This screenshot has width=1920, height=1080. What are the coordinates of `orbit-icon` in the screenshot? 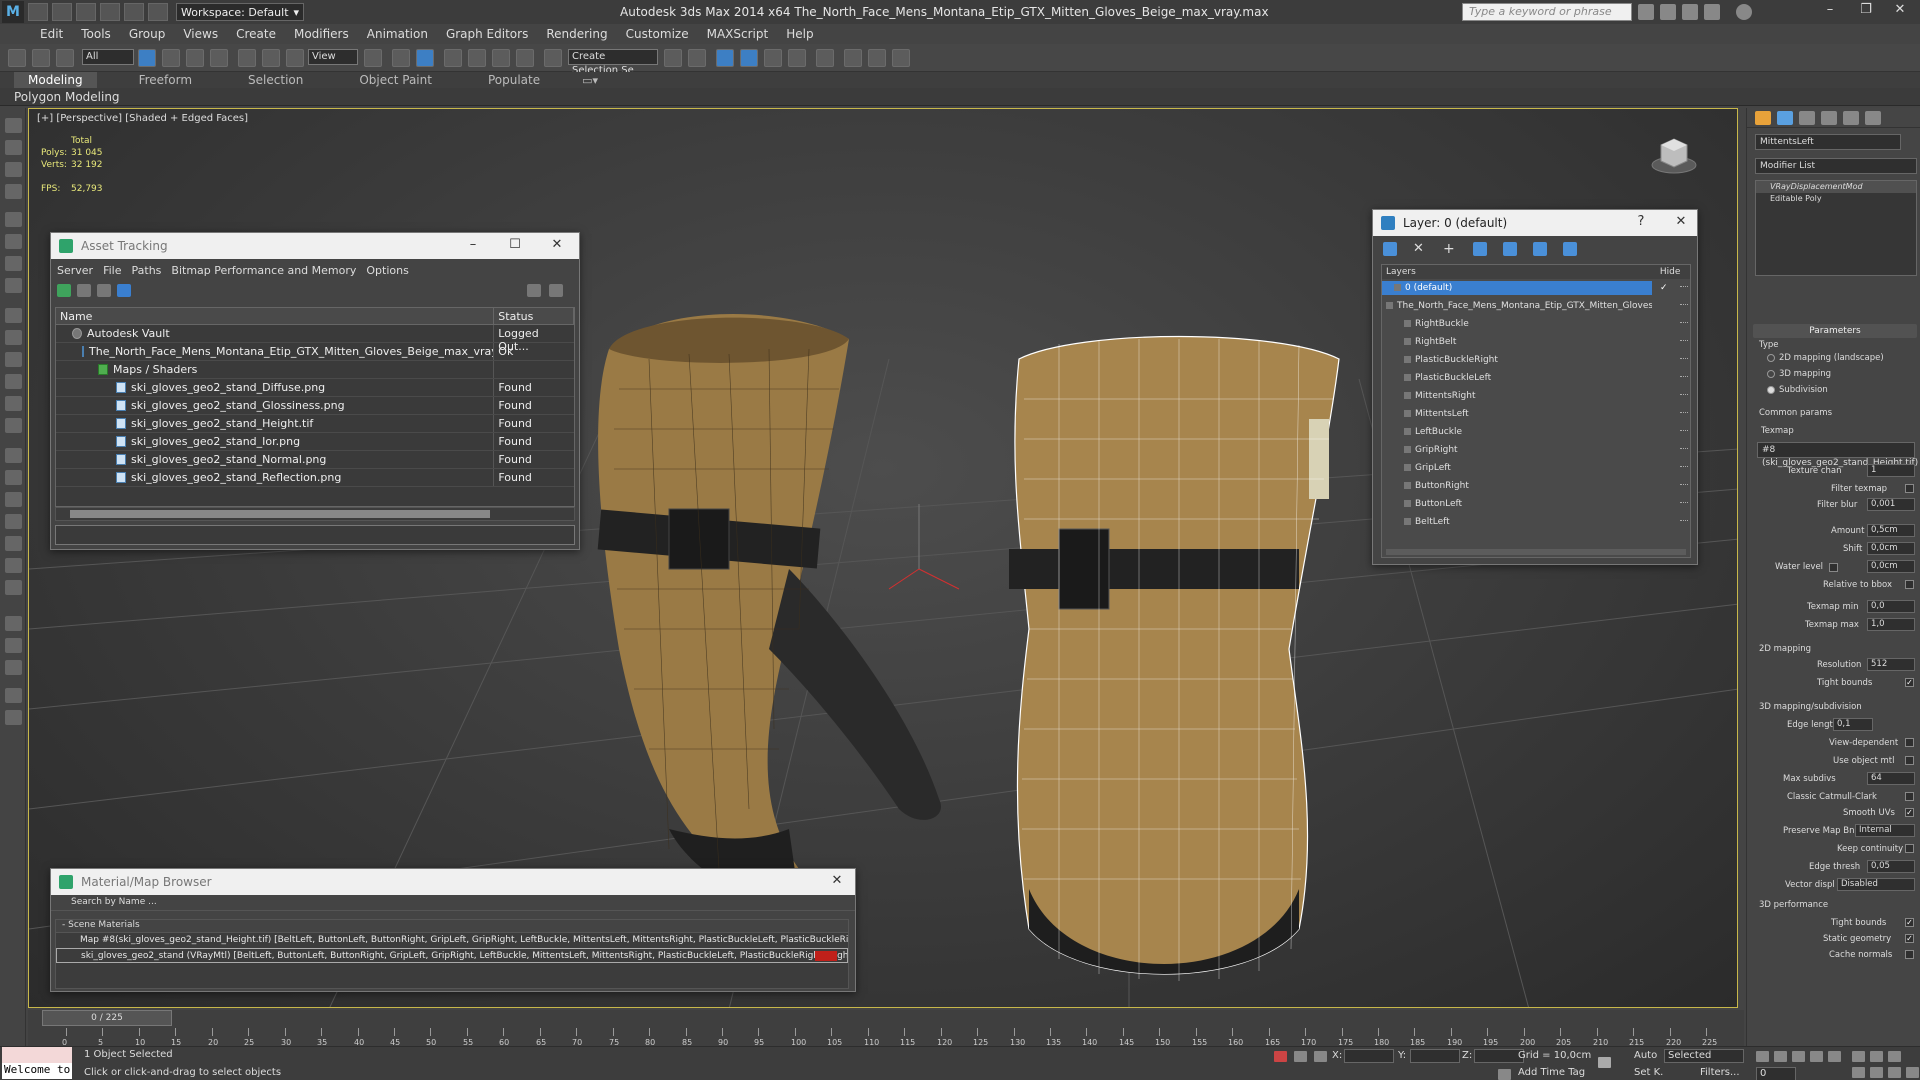 It's located at (1894, 1072).